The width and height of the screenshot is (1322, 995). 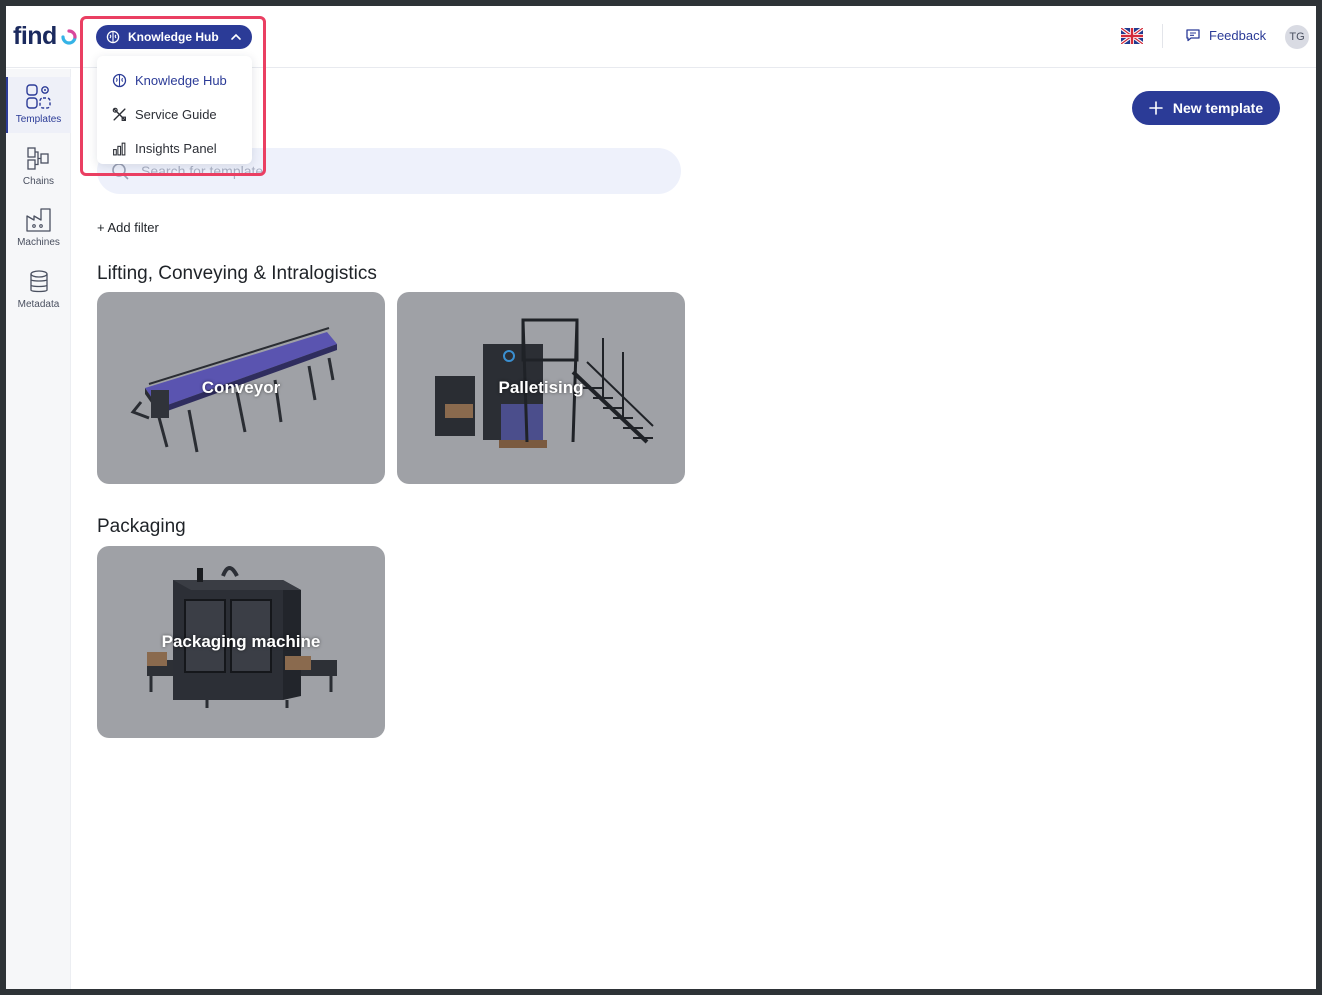 I want to click on feedback-button: Feedback, so click(x=1225, y=35).